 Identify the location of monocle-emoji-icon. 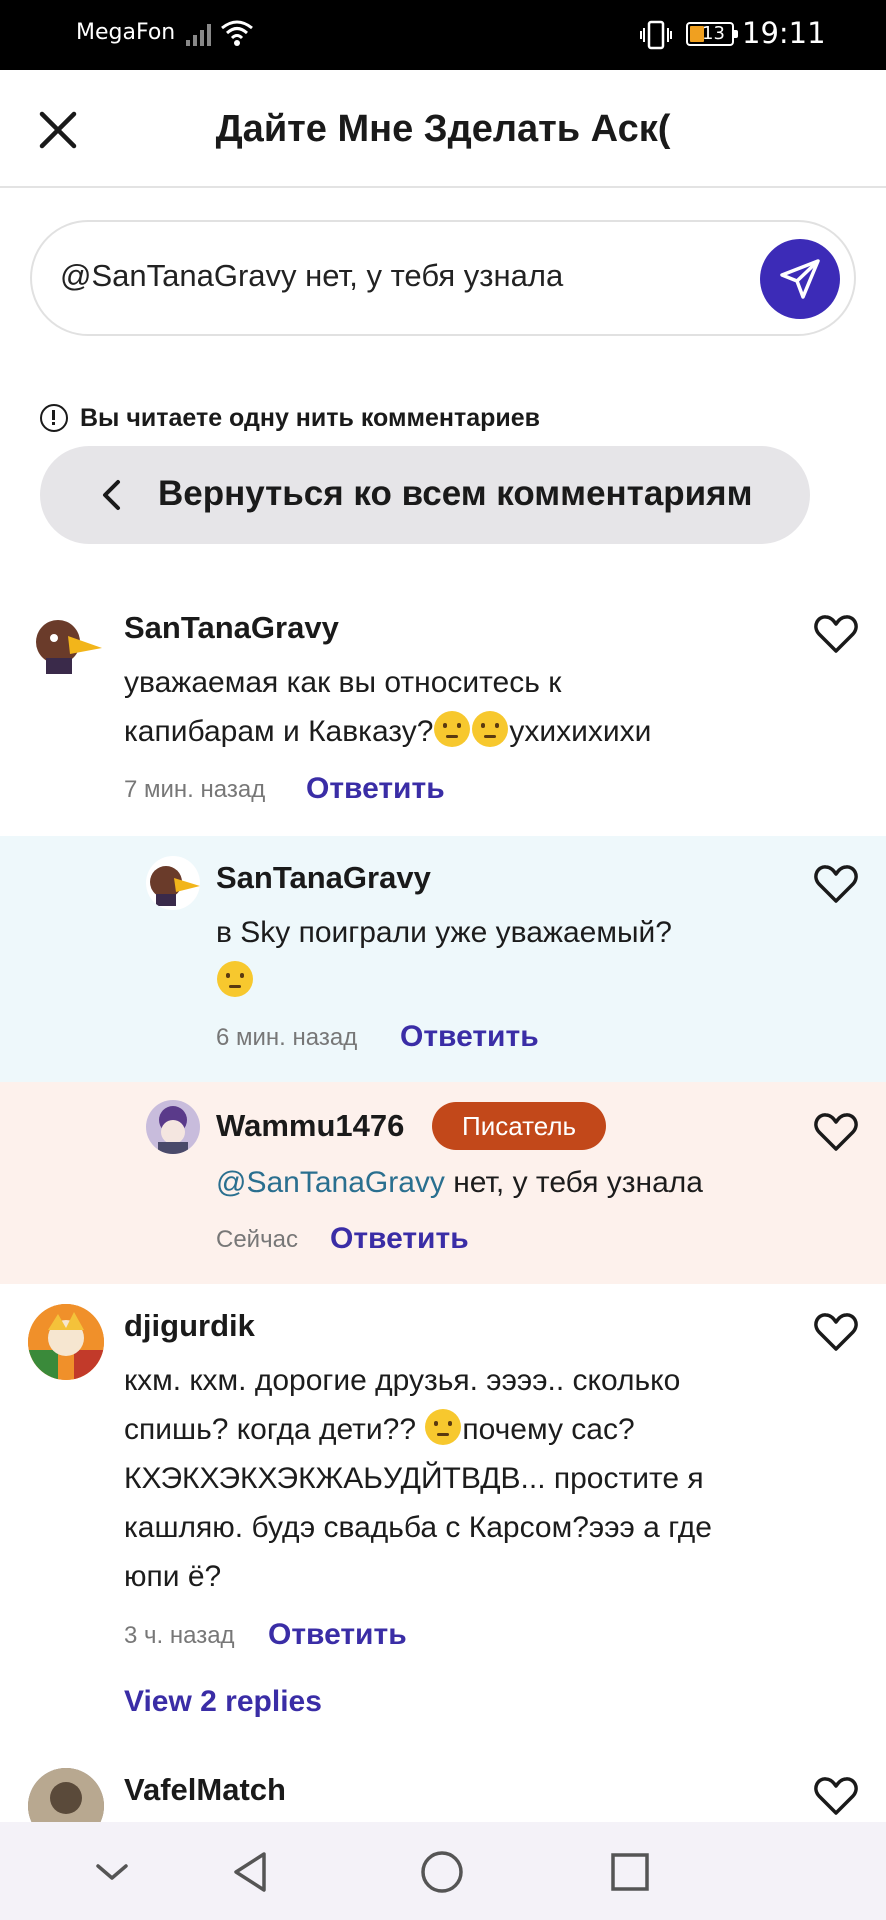
(452, 729).